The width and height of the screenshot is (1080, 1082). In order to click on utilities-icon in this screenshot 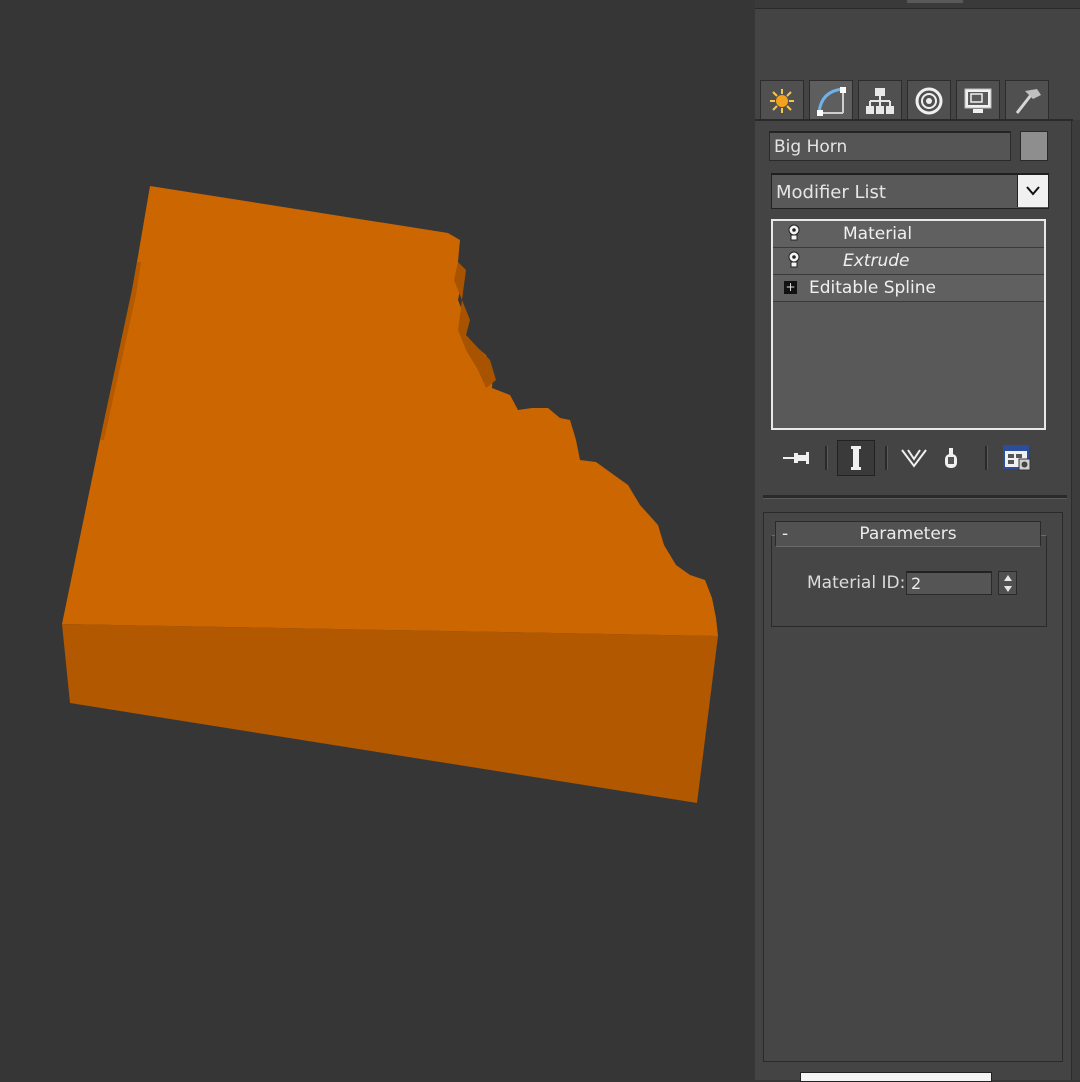, I will do `click(1028, 101)`.